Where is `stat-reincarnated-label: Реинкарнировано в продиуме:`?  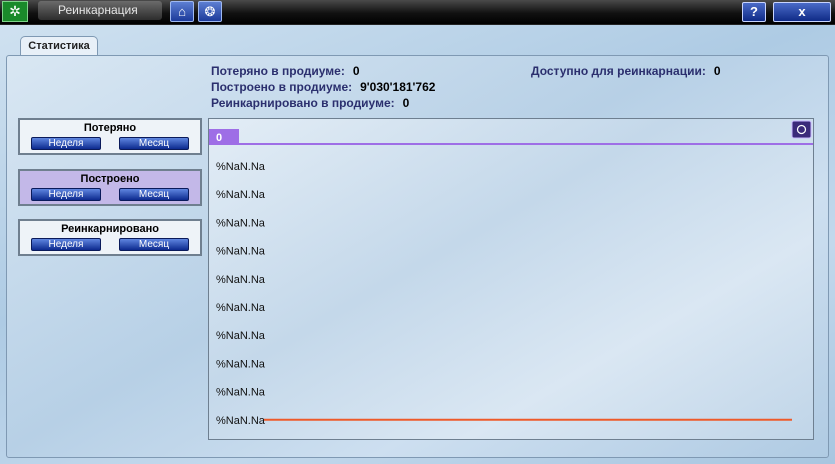 stat-reincarnated-label: Реинкарнировано в продиуме: is located at coordinates (303, 103).